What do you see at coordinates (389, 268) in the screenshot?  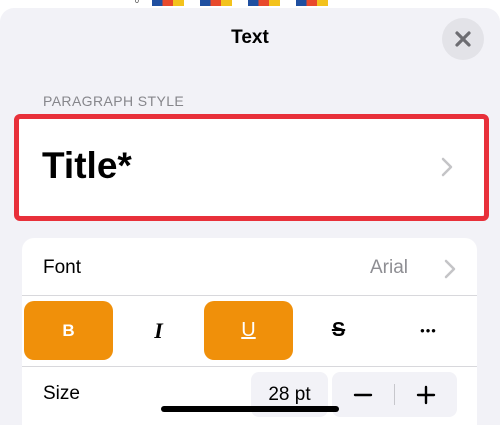 I see `font-value: Arial` at bounding box center [389, 268].